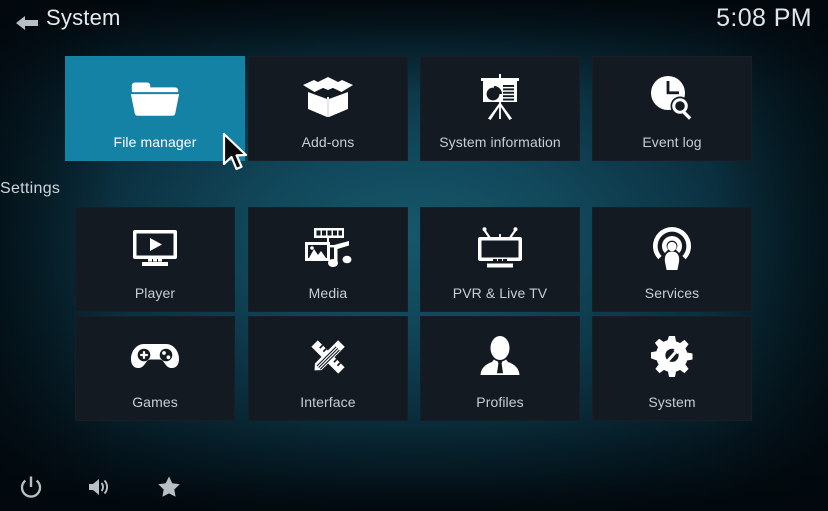 This screenshot has height=511, width=828. What do you see at coordinates (155, 402) in the screenshot?
I see `tile-label: Games` at bounding box center [155, 402].